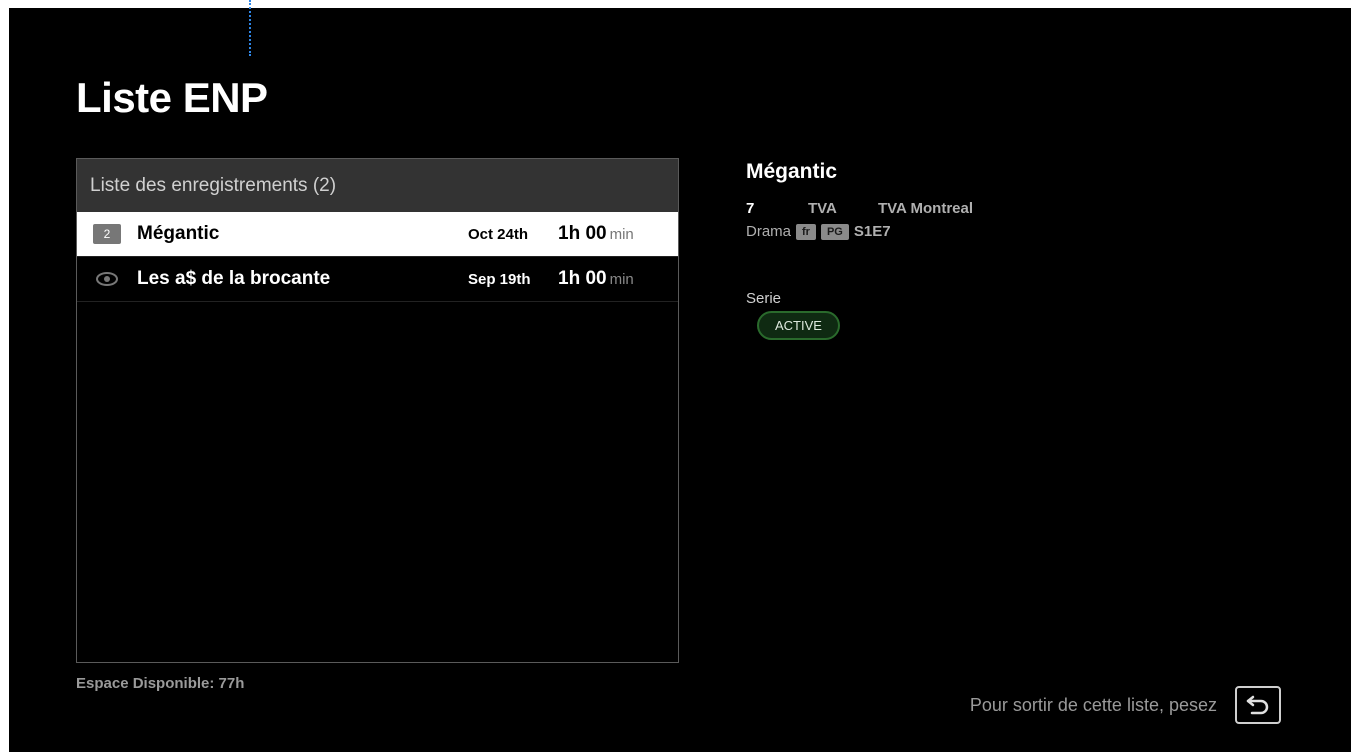  What do you see at coordinates (377, 185) in the screenshot?
I see `recordings-header: Liste des enregistrements (2)` at bounding box center [377, 185].